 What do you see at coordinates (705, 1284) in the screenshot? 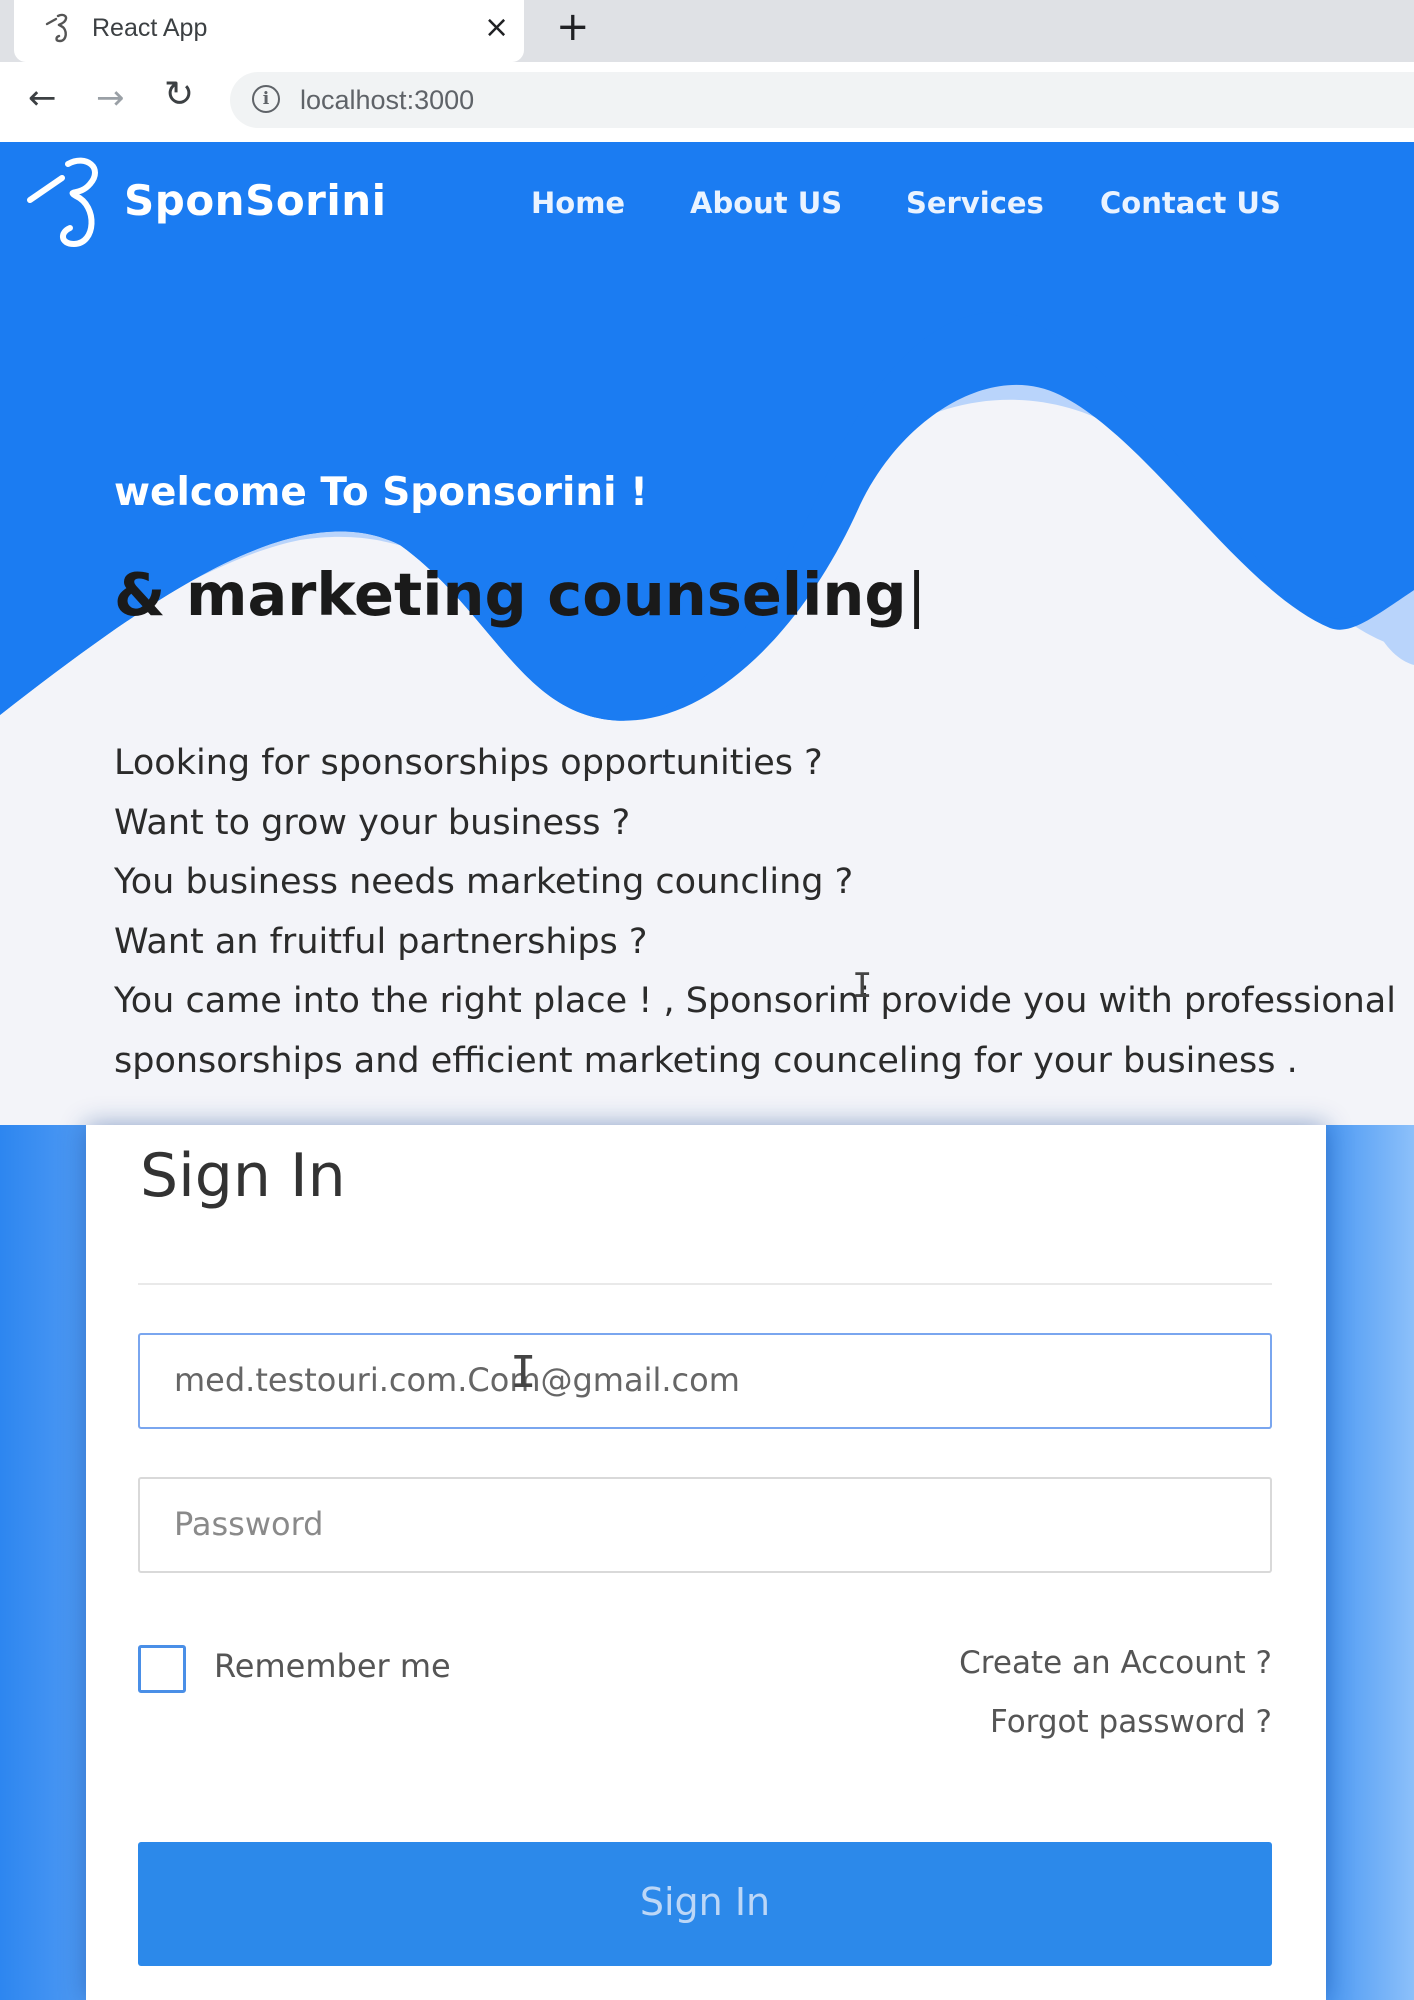
I see `signin-divider` at bounding box center [705, 1284].